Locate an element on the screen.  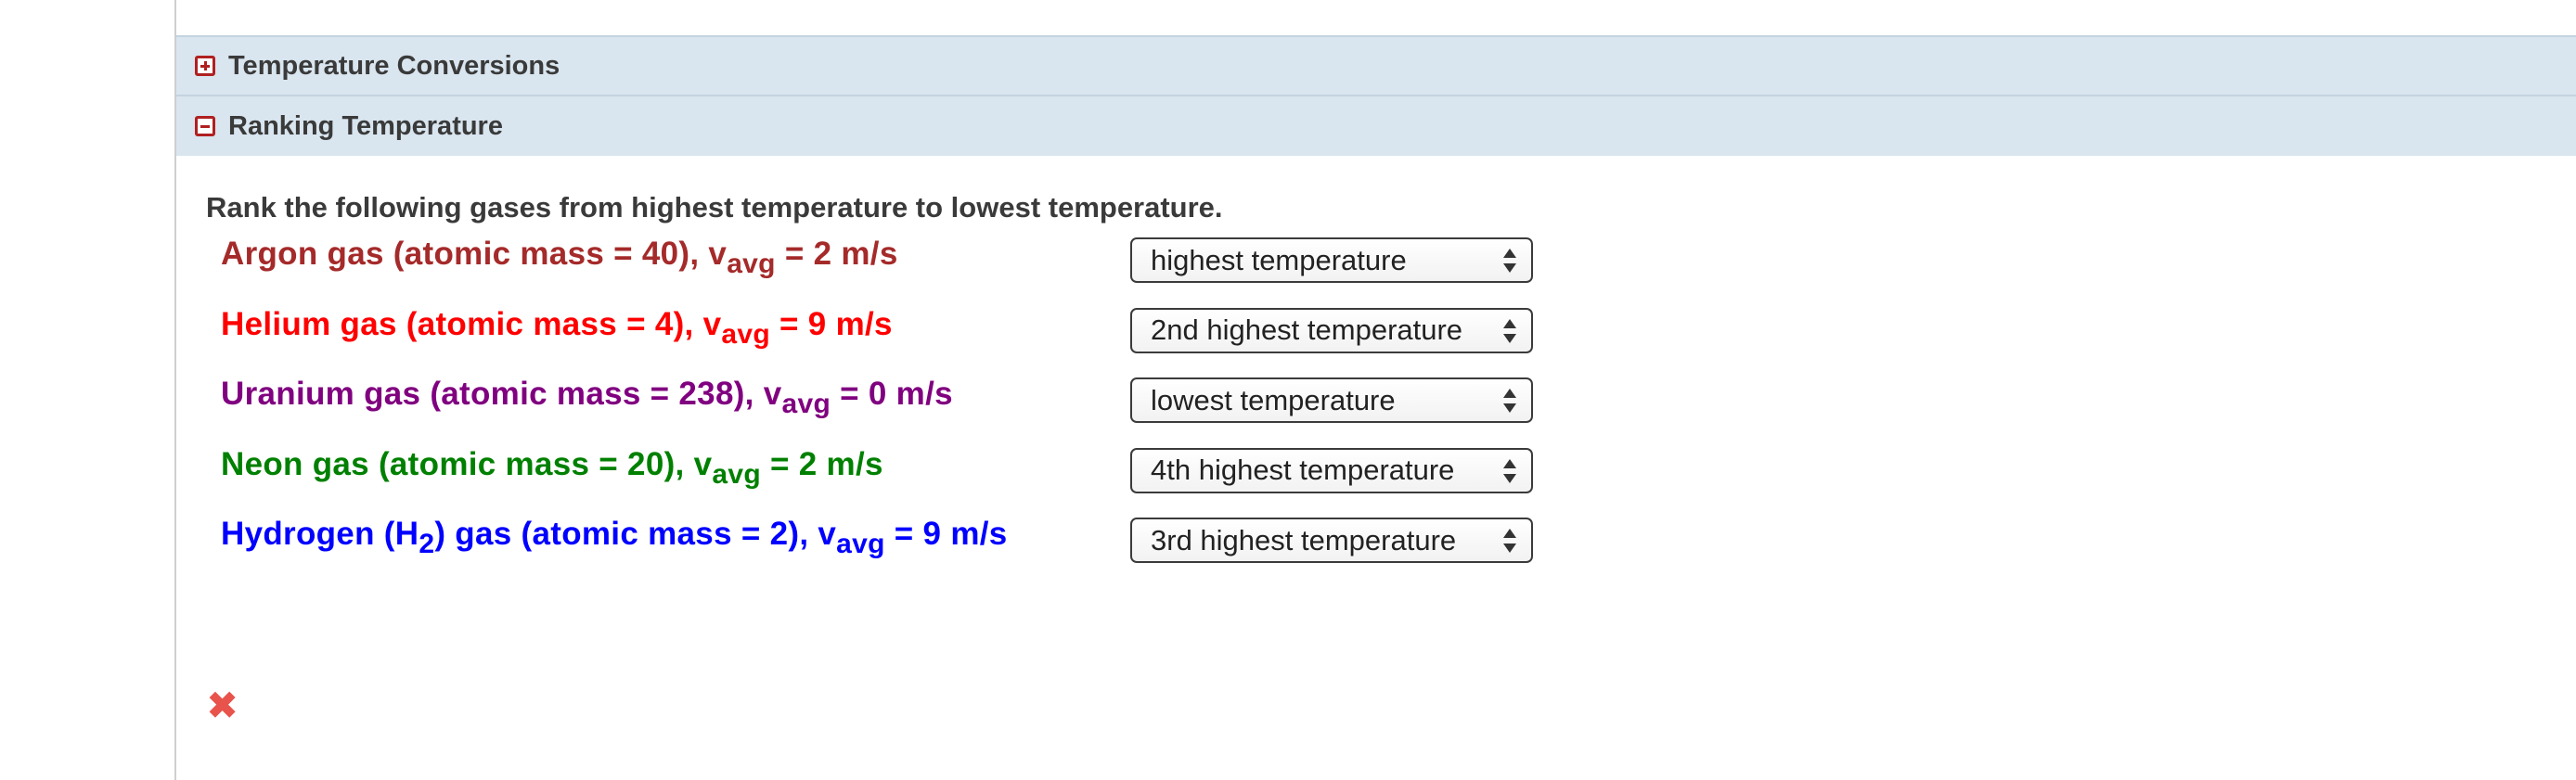
rank-select-uranium: lowest temperature is located at coordinates (1331, 400).